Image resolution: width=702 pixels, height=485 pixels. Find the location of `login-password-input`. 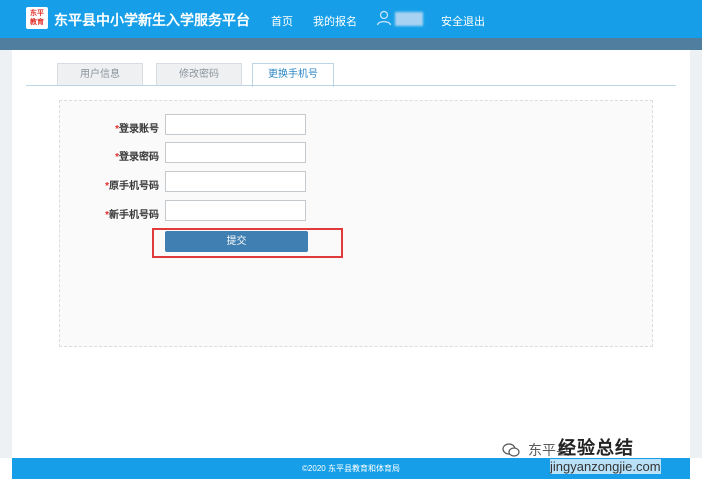

login-password-input is located at coordinates (235, 152).